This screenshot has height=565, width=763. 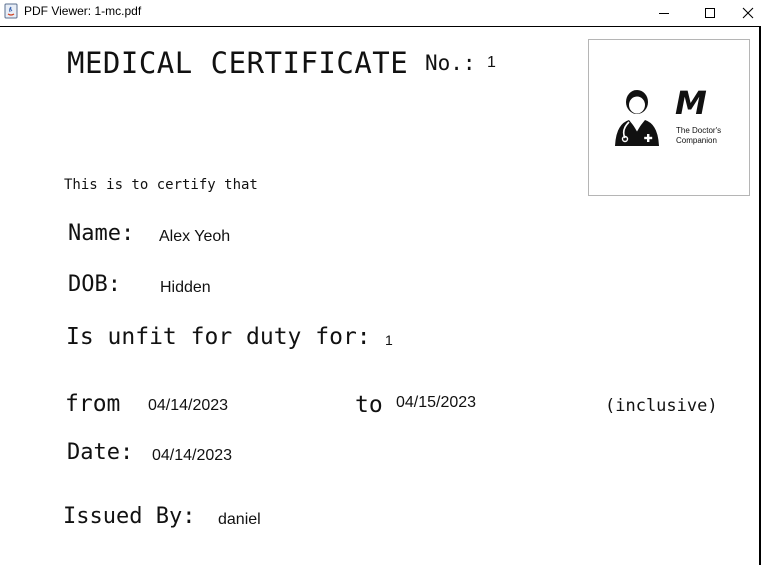 I want to click on issued-by-label: Issued By:, so click(x=129, y=516).